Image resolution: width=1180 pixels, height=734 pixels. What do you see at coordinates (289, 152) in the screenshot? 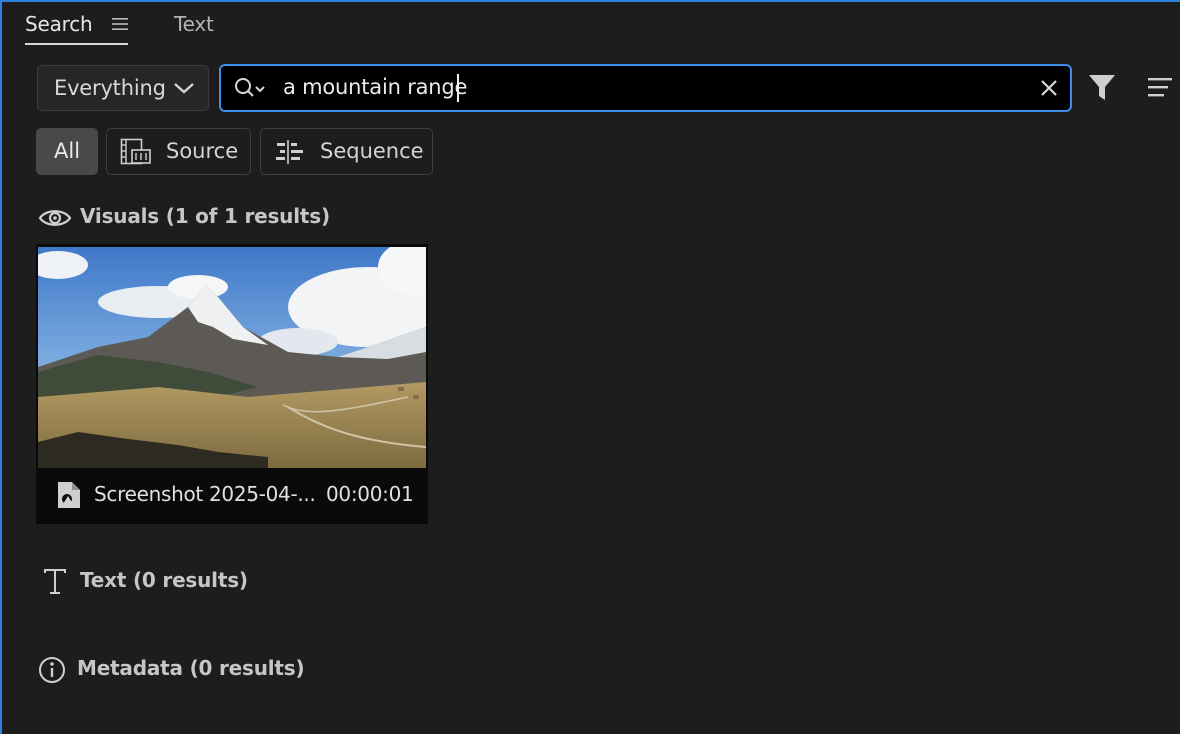
I see `sequence-icon` at bounding box center [289, 152].